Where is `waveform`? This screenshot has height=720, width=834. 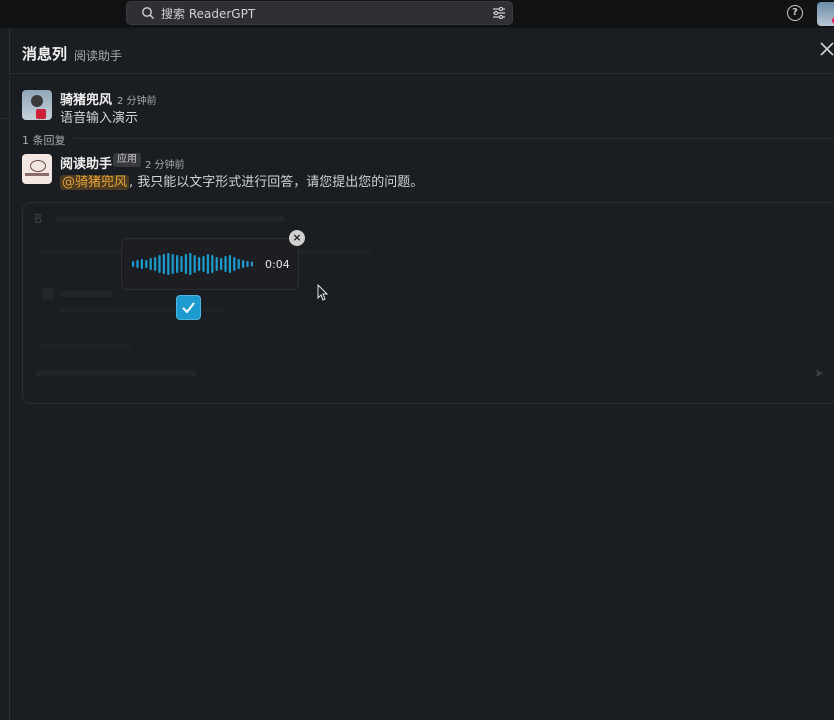 waveform is located at coordinates (192, 264).